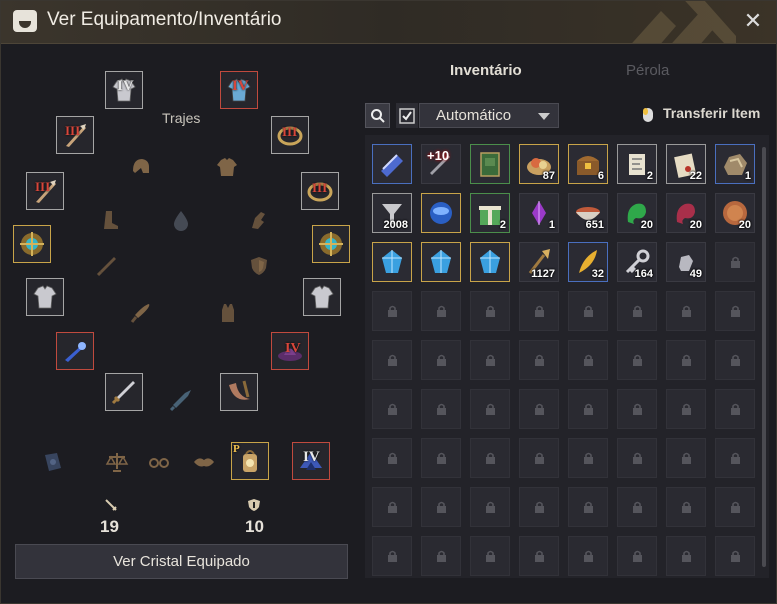  I want to click on costume-gem-right, so click(331, 244).